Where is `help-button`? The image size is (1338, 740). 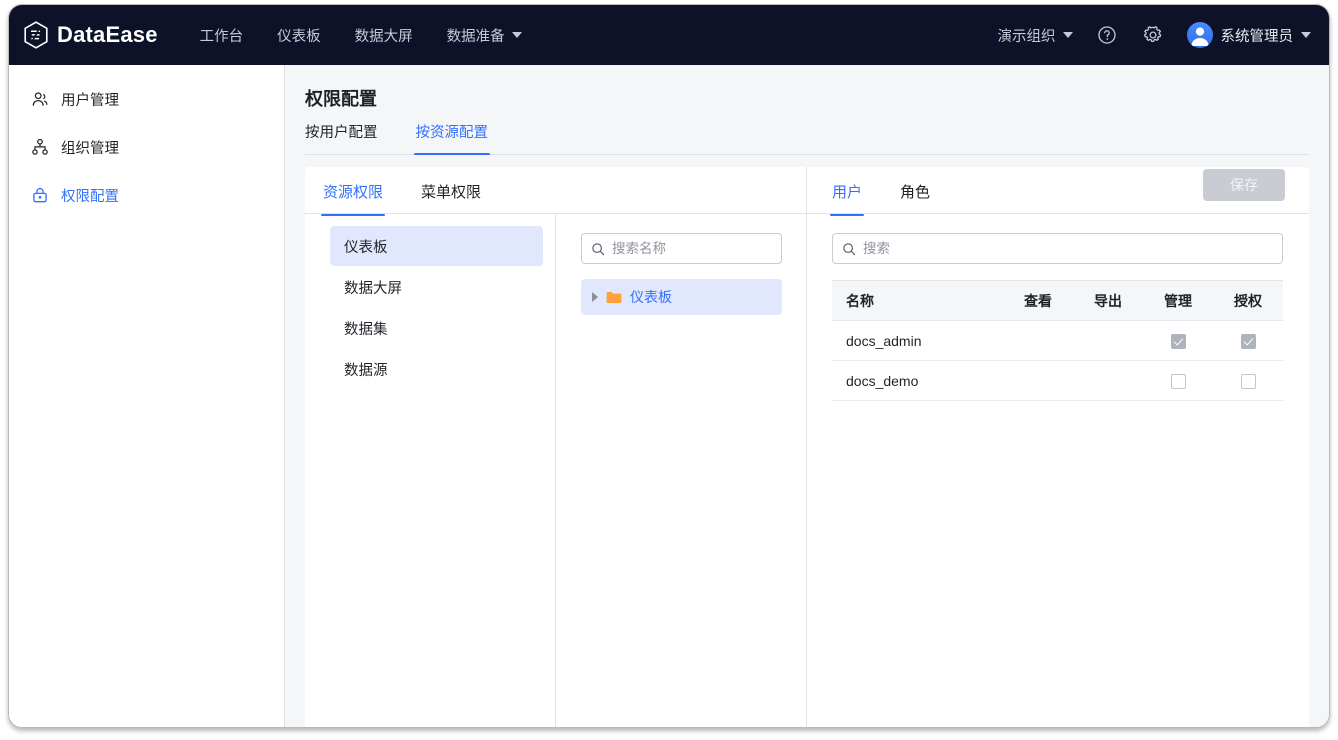 help-button is located at coordinates (1107, 35).